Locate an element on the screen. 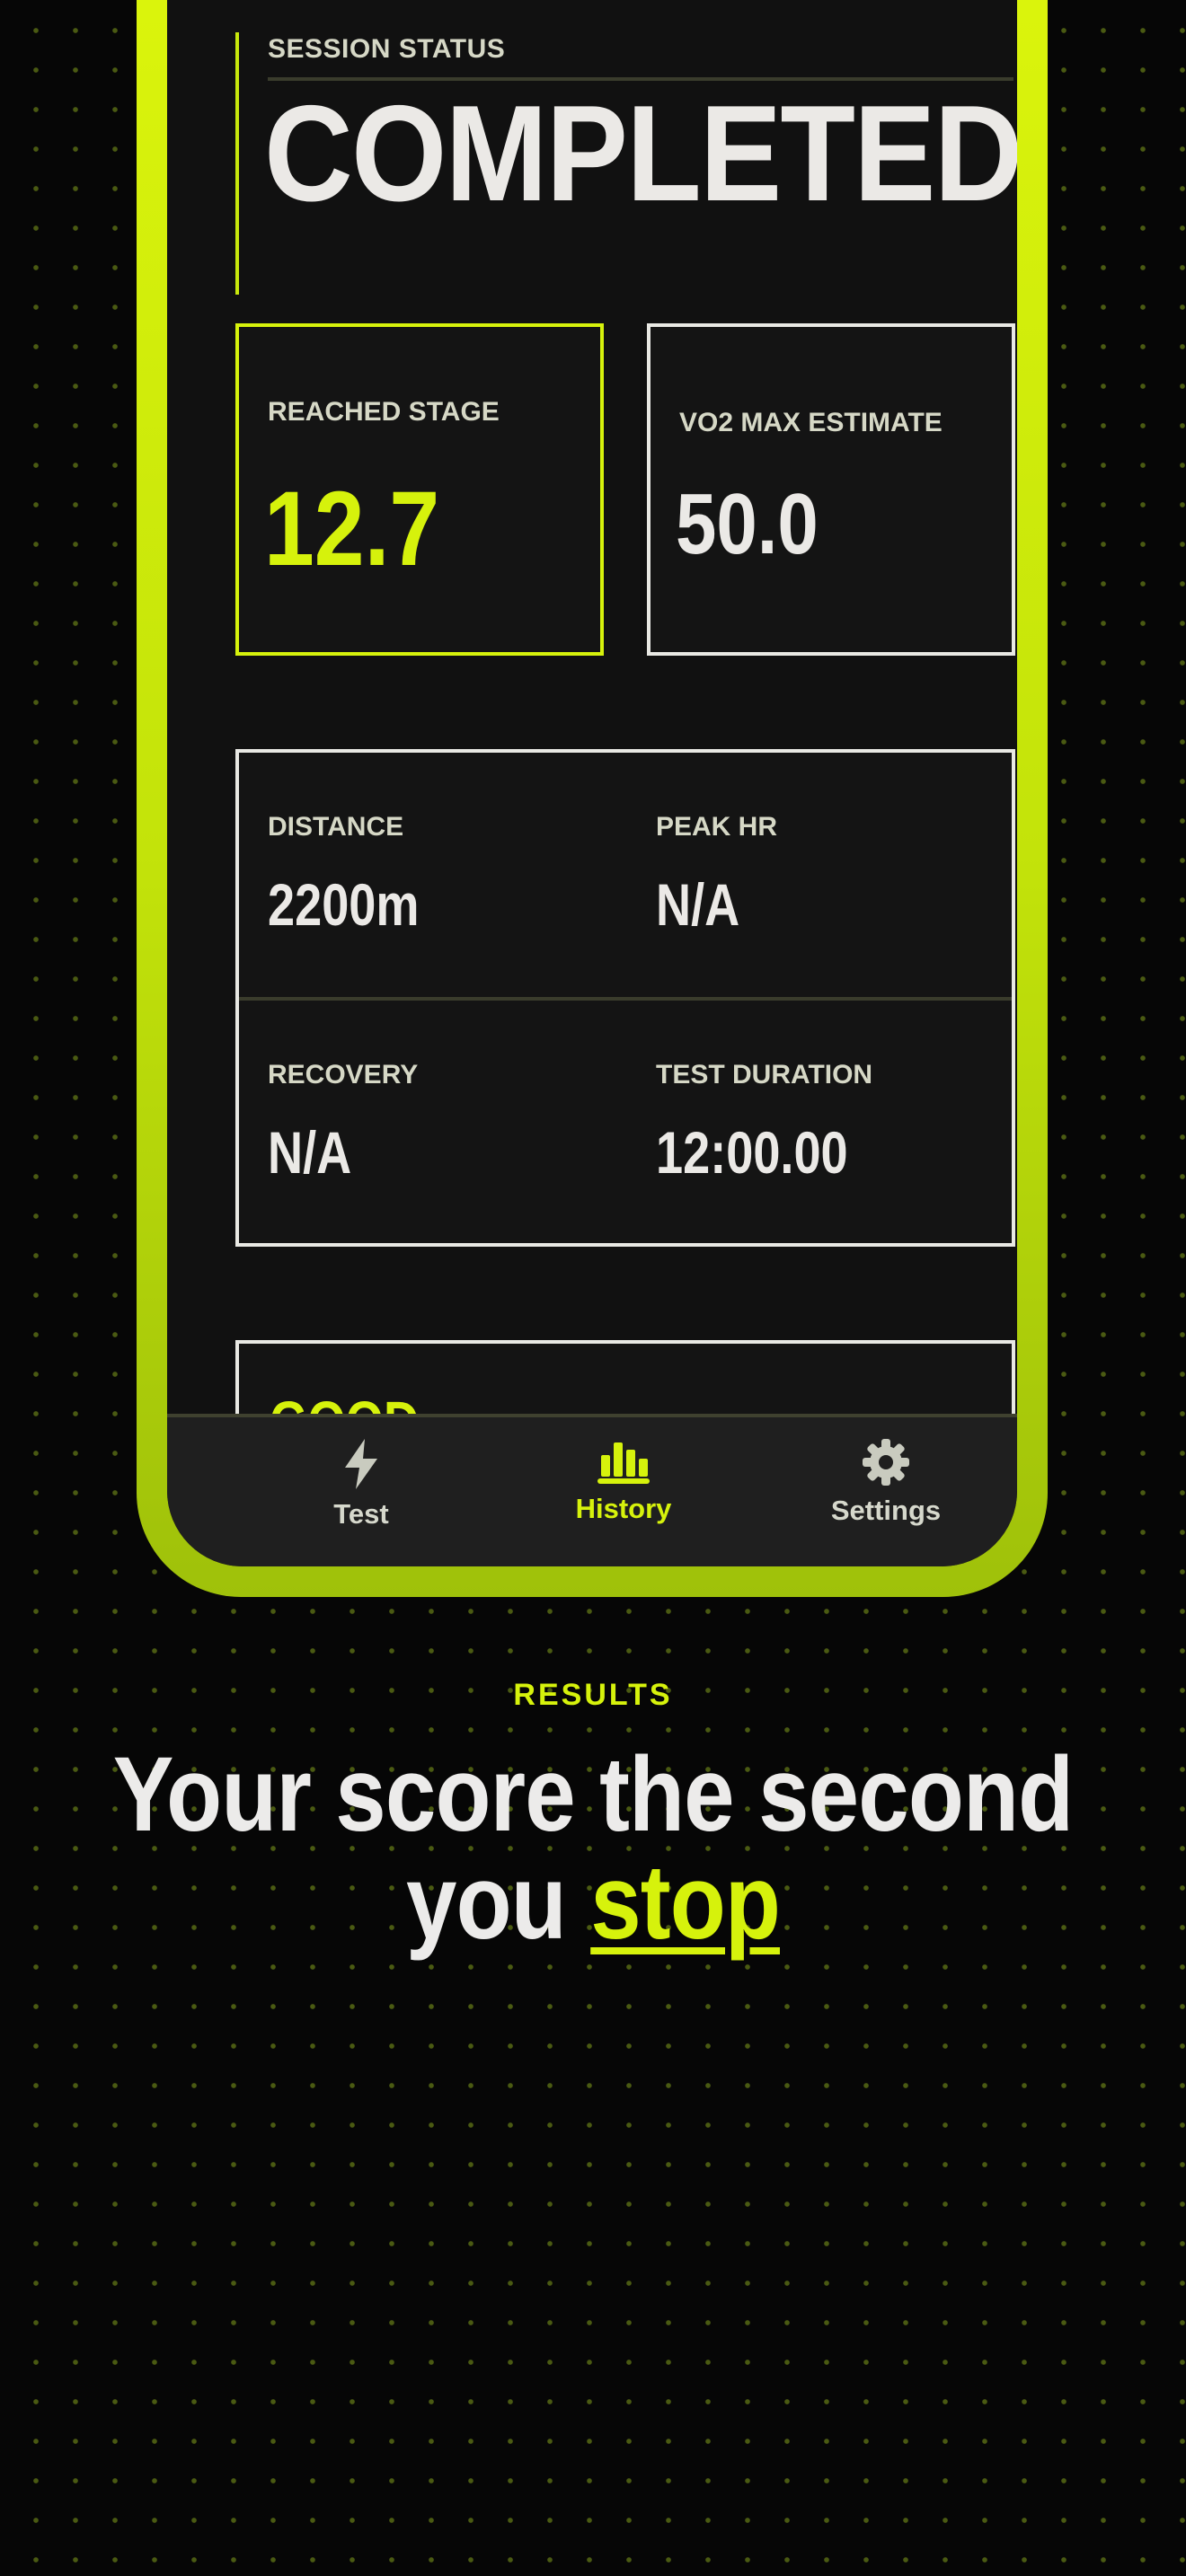  recovery-value: N/A is located at coordinates (310, 1152).